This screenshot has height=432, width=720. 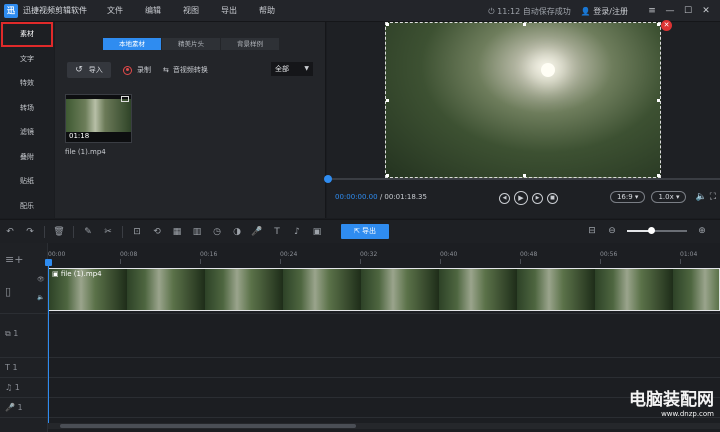 I want to click on import-icon: ↺, so click(x=79, y=70).